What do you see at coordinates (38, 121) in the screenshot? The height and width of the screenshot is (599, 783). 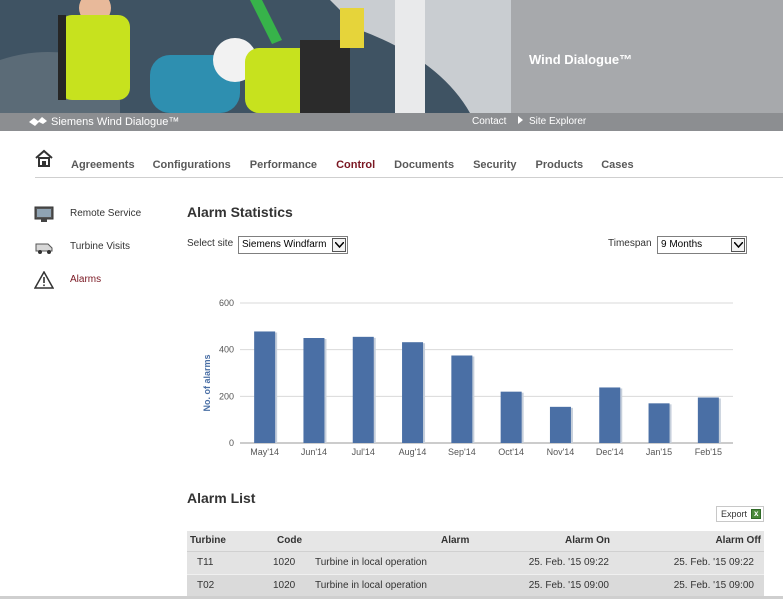 I see `siemens-logo-icon` at bounding box center [38, 121].